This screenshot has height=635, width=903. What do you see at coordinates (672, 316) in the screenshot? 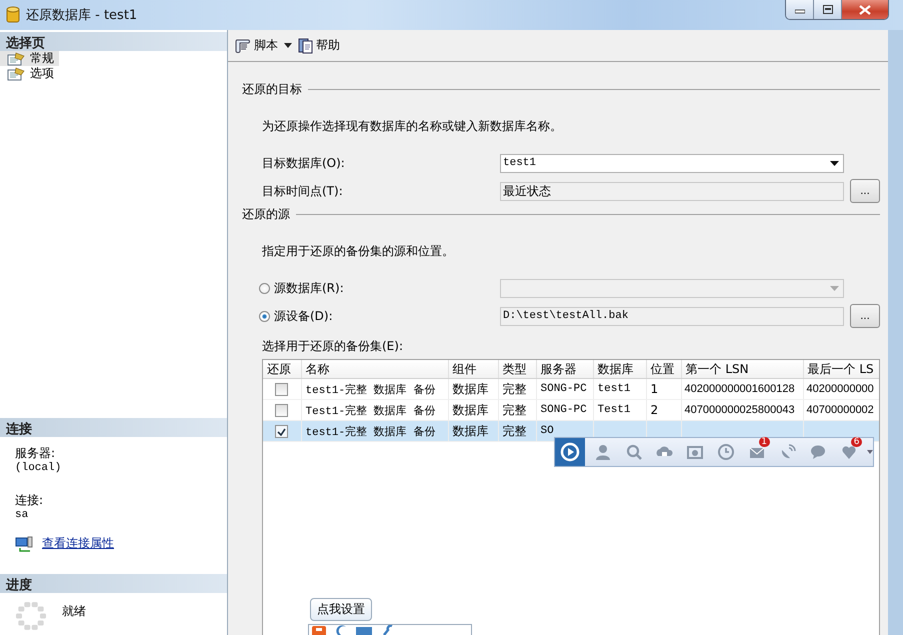
I see `path-field: D:\test\testAll.bak` at bounding box center [672, 316].